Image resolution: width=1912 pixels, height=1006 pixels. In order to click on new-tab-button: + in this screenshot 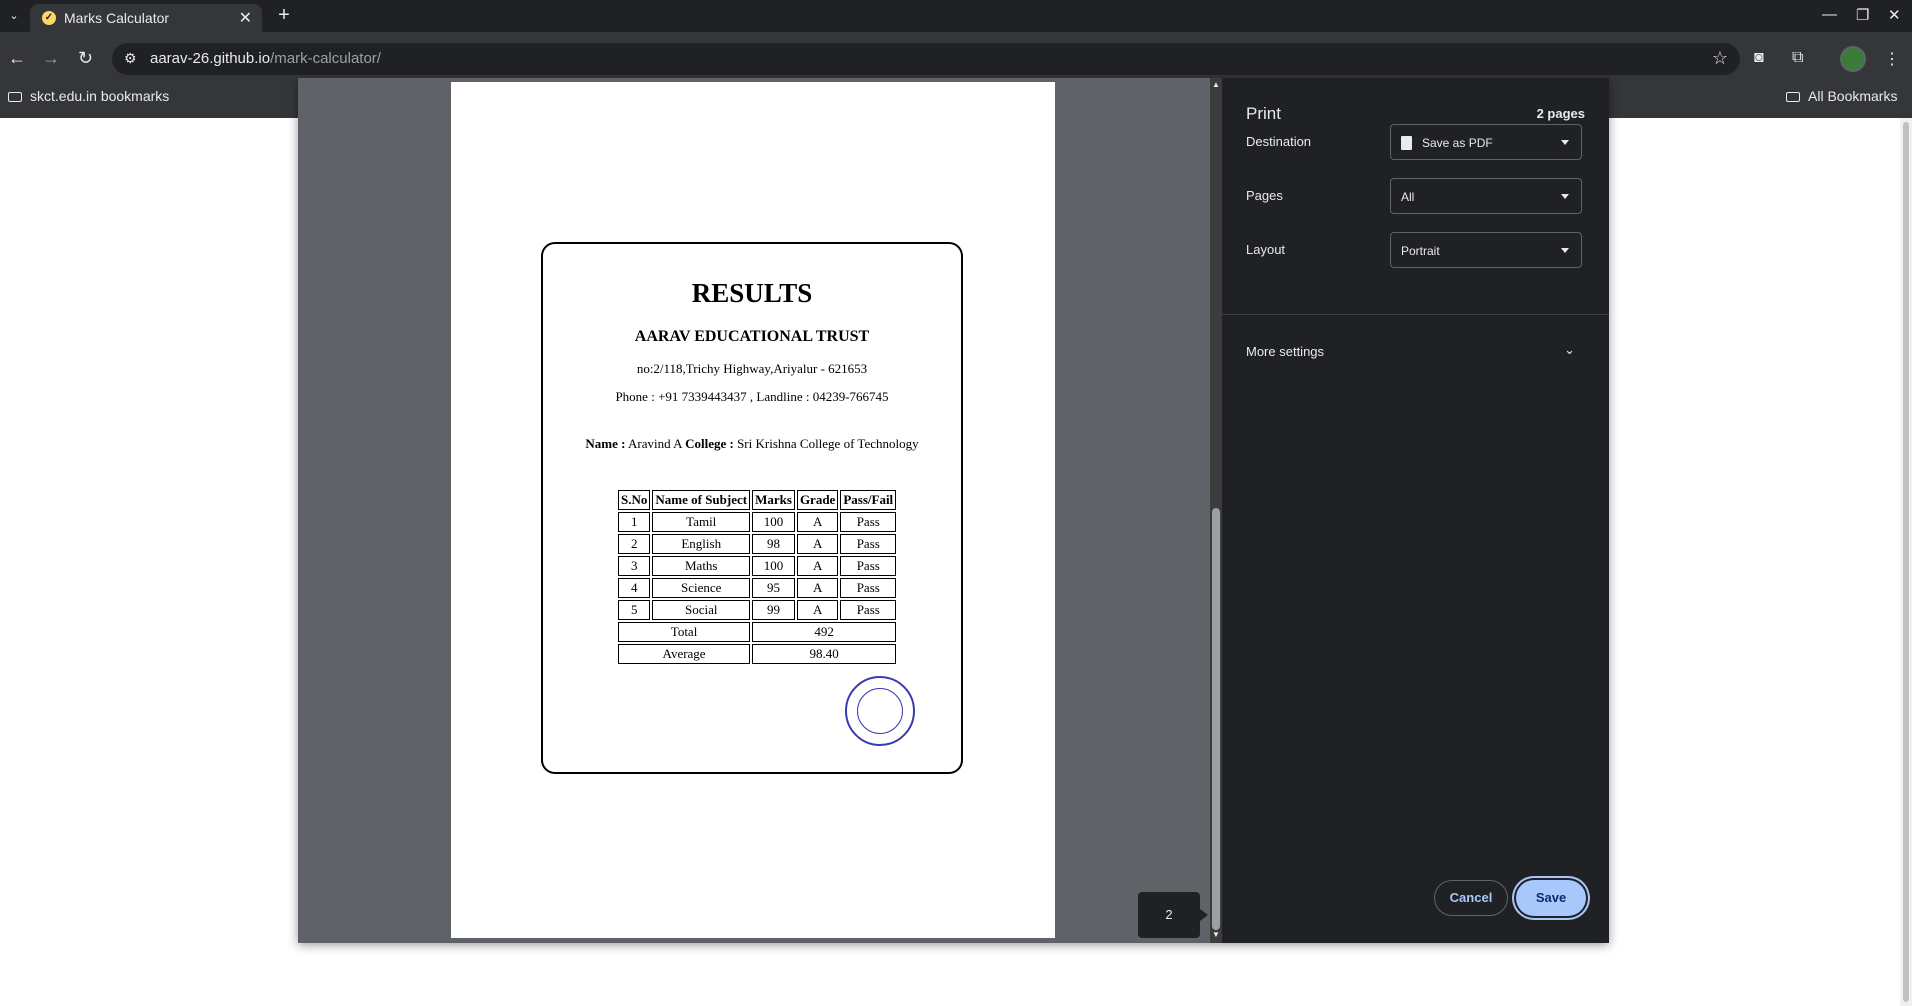, I will do `click(284, 16)`.